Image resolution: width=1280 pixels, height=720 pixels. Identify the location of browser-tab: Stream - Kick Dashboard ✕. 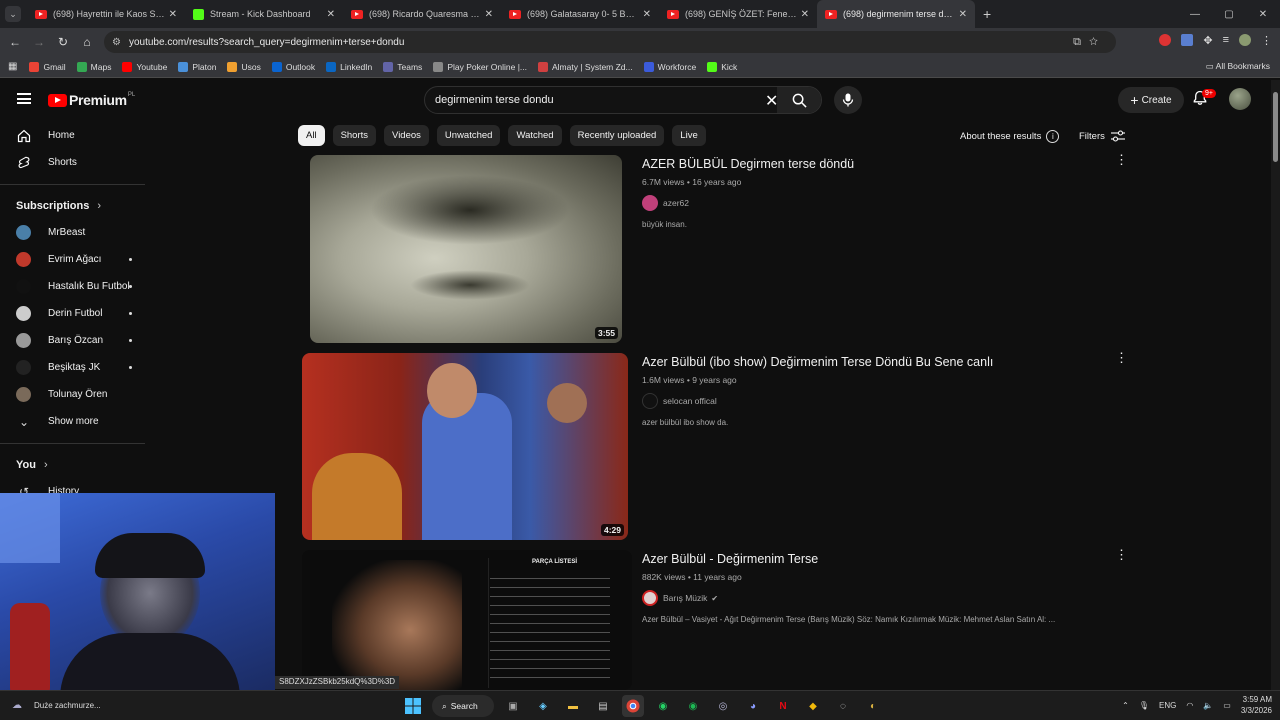
(264, 14).